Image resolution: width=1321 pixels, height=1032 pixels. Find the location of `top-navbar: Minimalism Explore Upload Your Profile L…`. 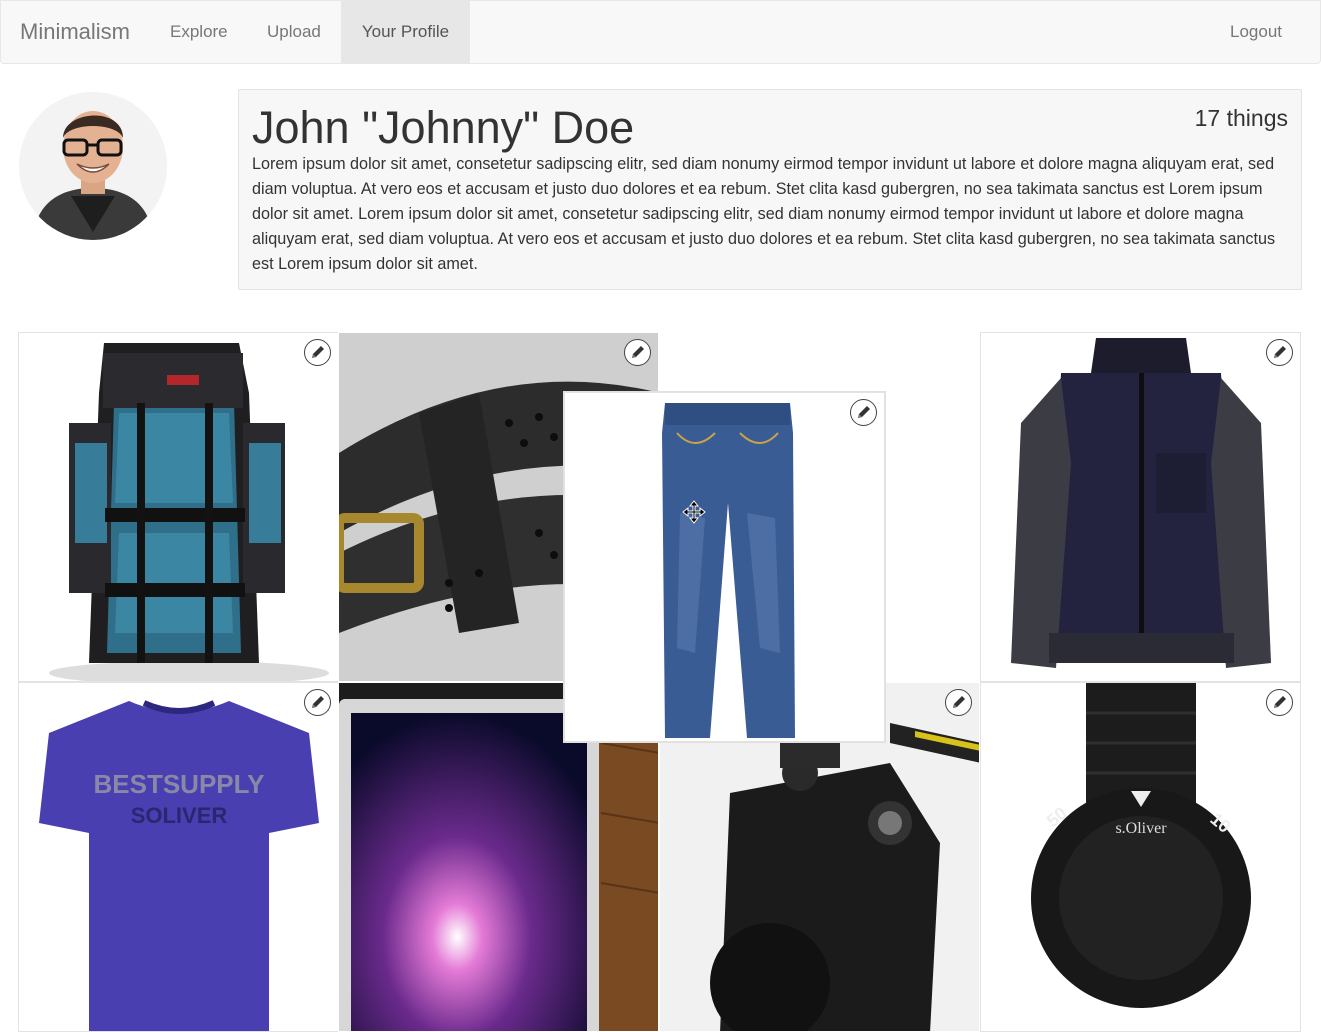

top-navbar: Minimalism Explore Upload Your Profile L… is located at coordinates (660, 32).